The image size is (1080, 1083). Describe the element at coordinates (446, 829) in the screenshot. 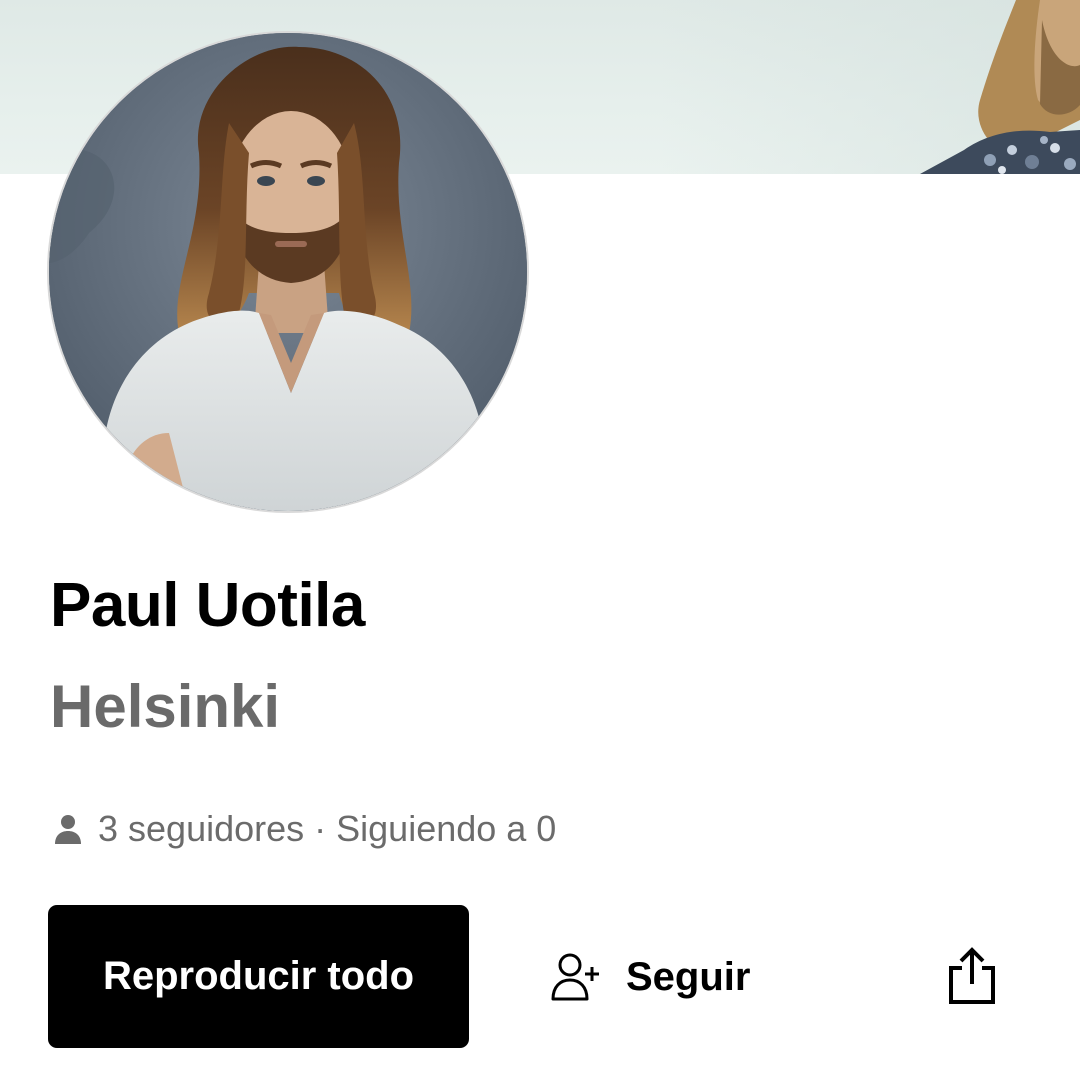

I see `following-count: Siguiendo a 0` at that location.